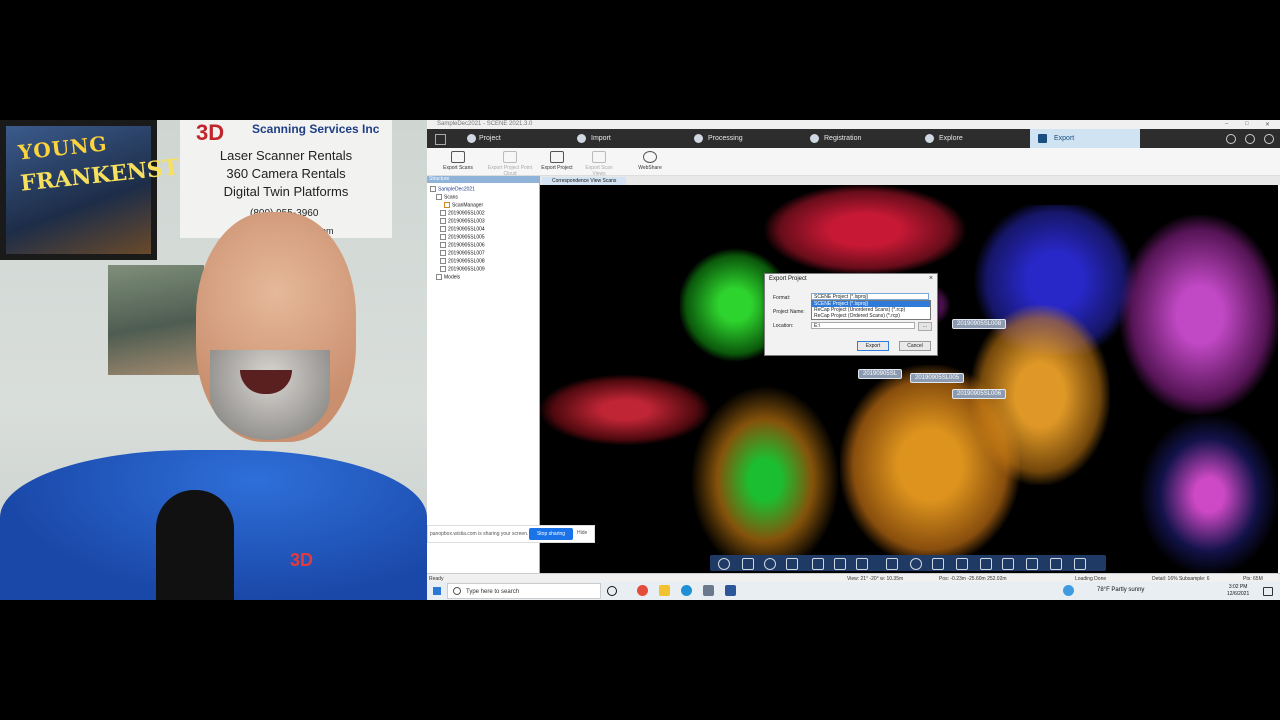  I want to click on move-icon, so click(840, 564).